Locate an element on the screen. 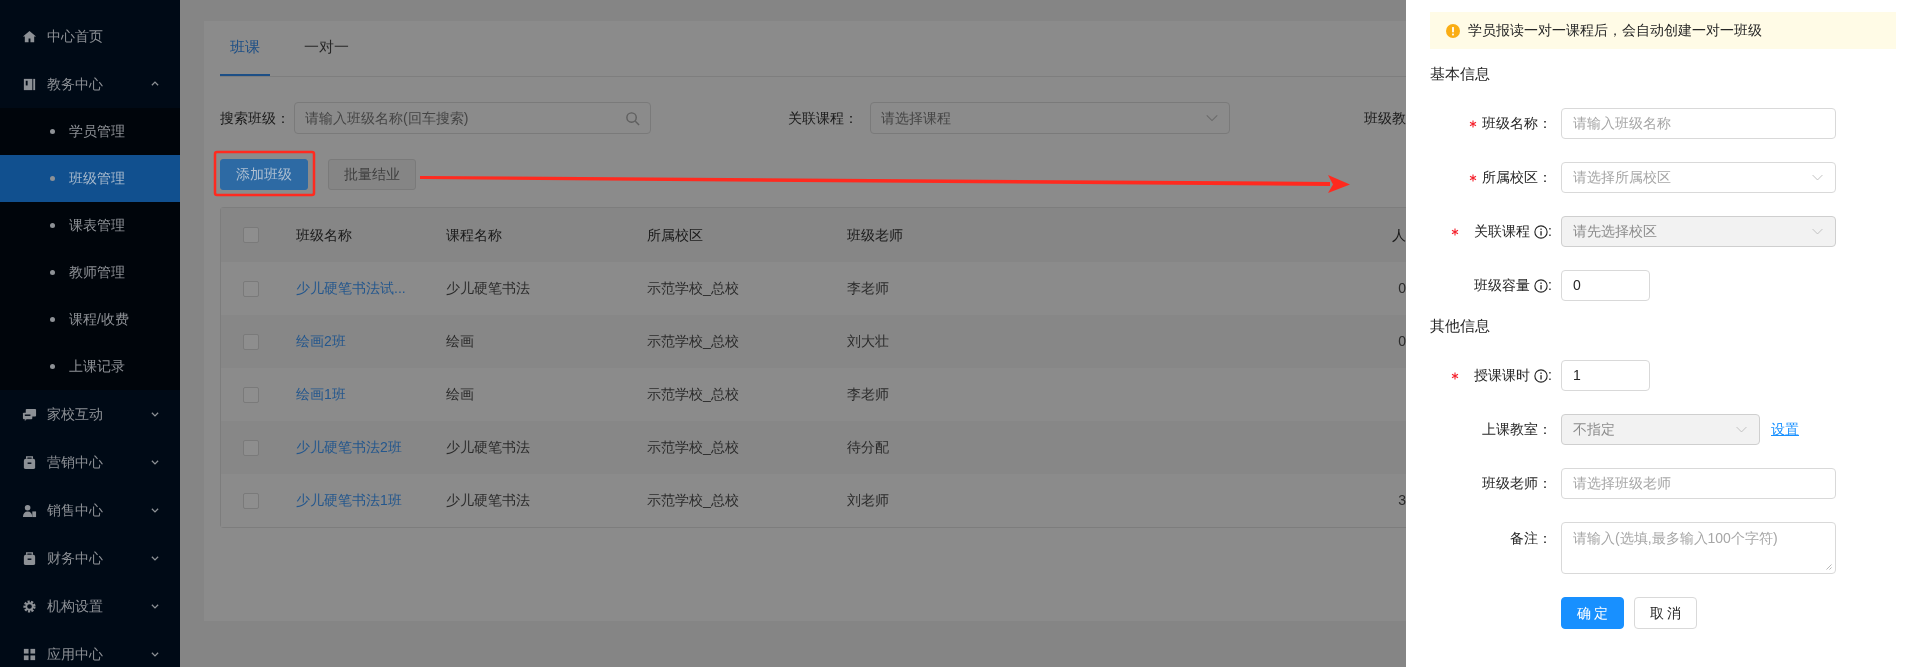 This screenshot has height=667, width=1920. table-cell: 3 is located at coordinates (1402, 500).